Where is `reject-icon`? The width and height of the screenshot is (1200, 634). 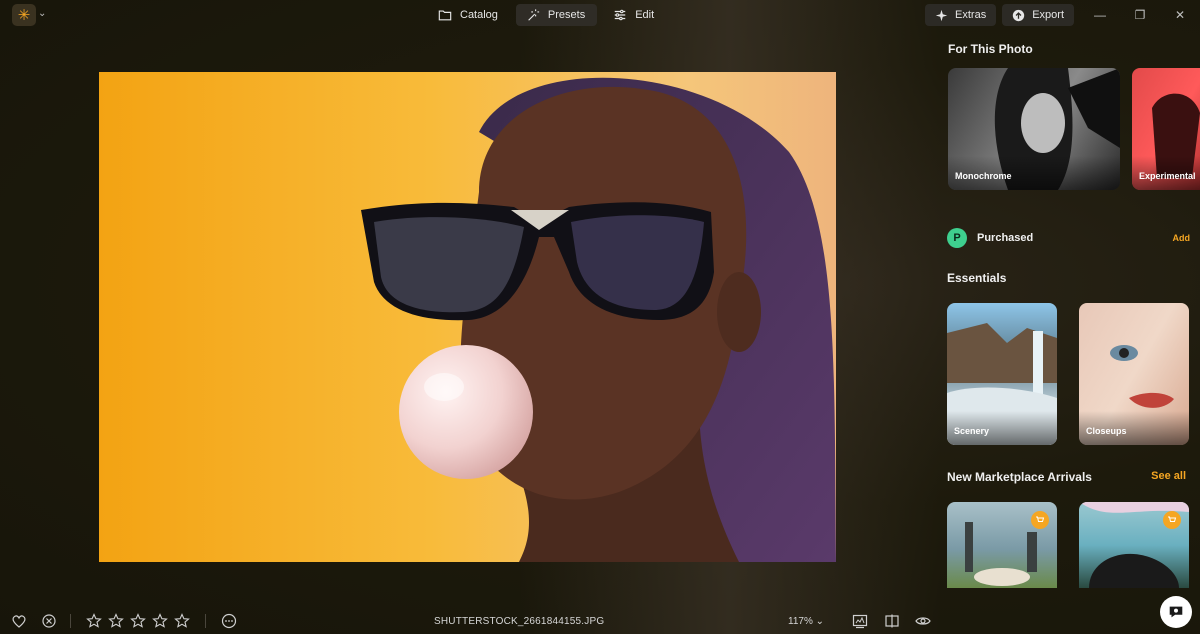
reject-icon is located at coordinates (49, 621).